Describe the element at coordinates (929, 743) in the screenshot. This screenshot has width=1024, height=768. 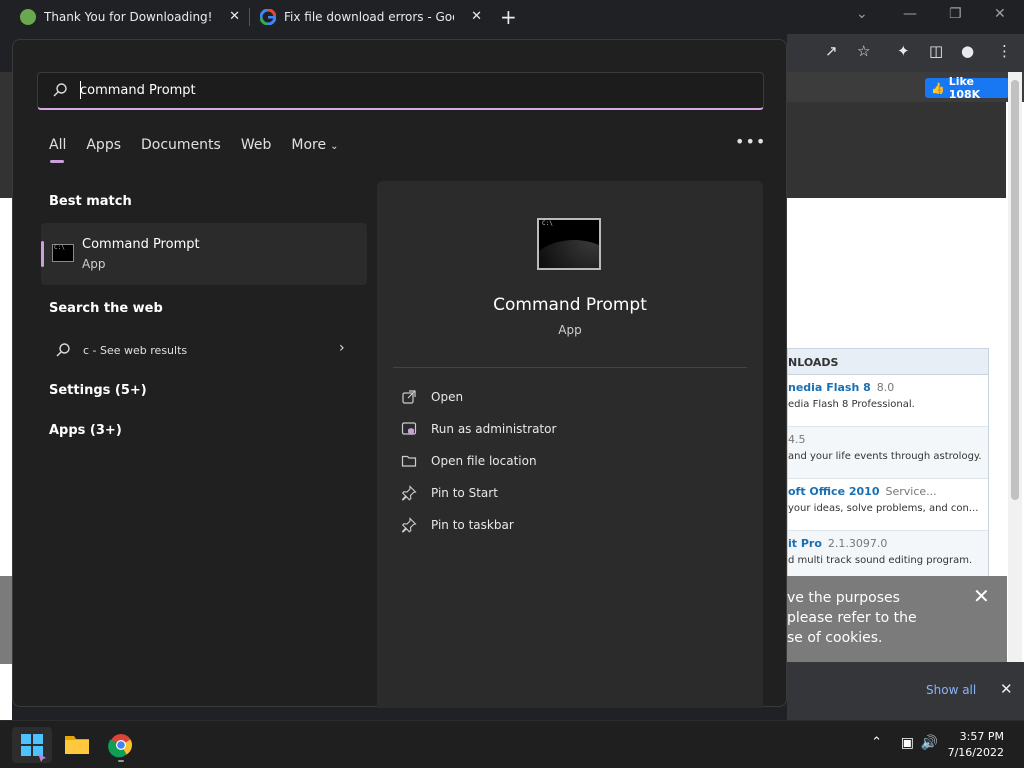
I see `volume-icon: 🔊` at that location.